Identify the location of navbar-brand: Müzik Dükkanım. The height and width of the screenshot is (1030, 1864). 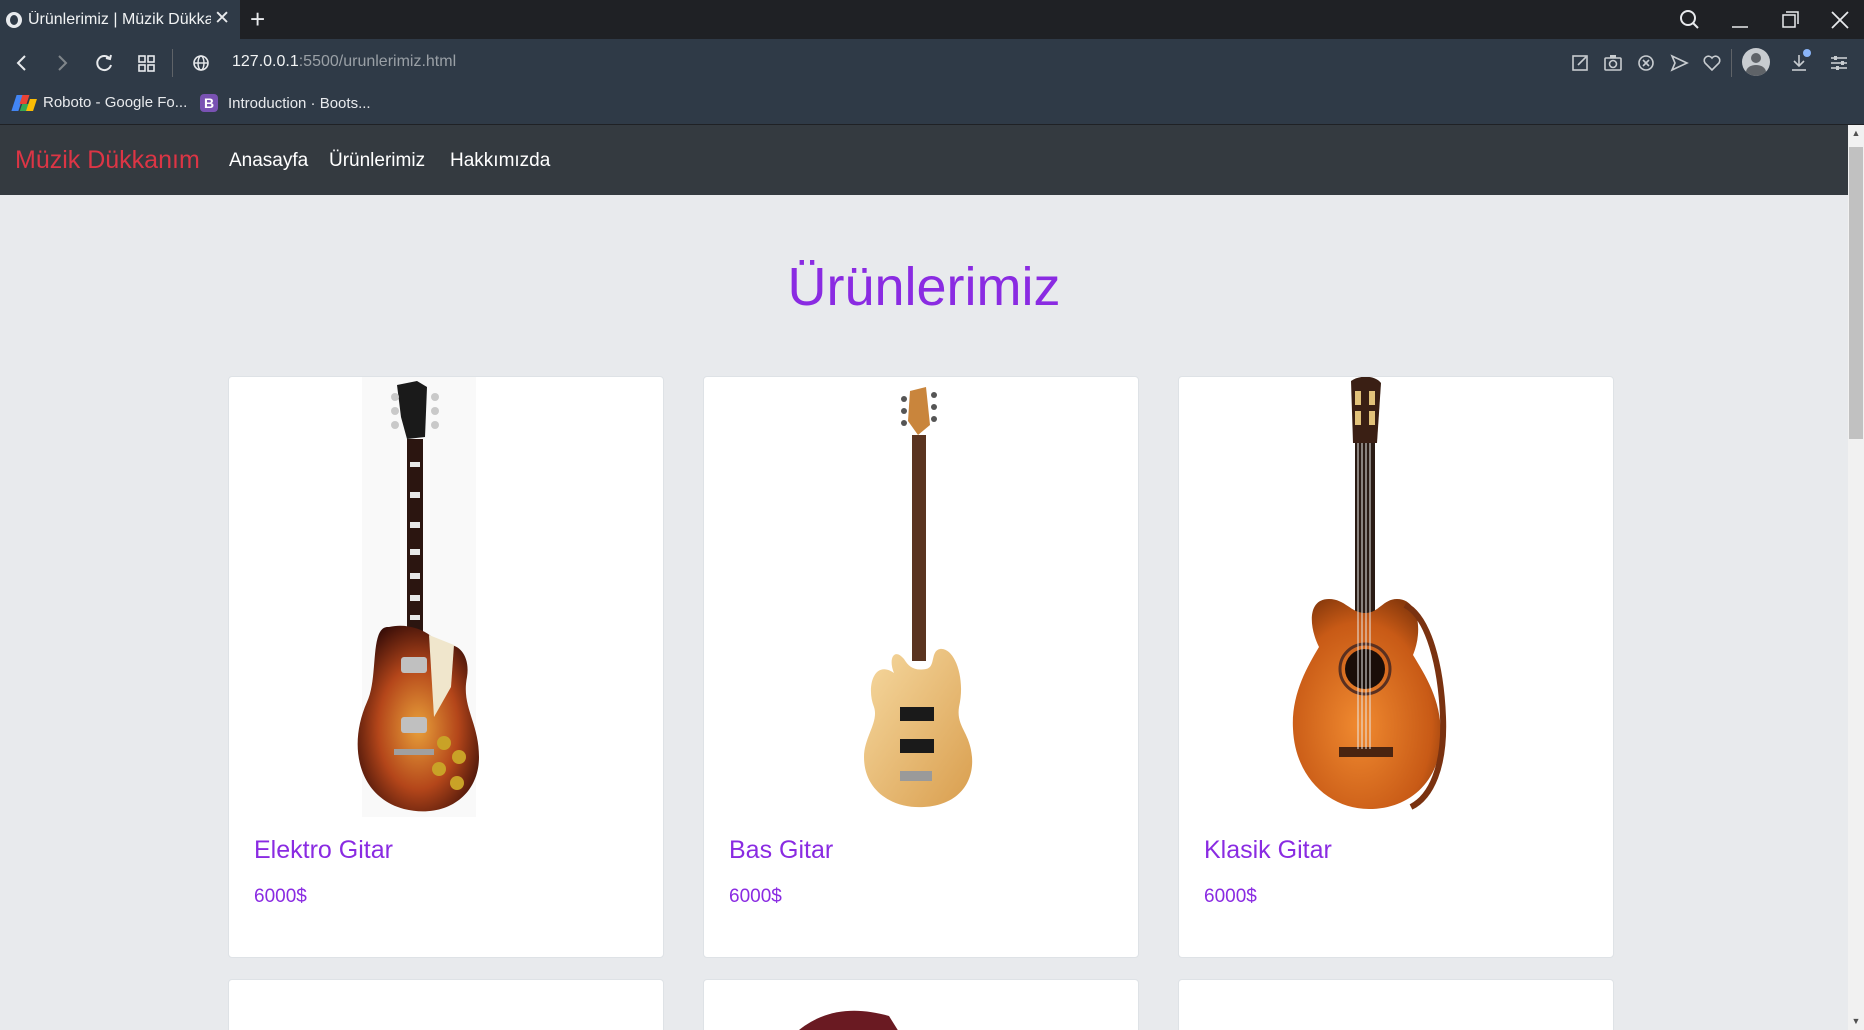
(107, 160).